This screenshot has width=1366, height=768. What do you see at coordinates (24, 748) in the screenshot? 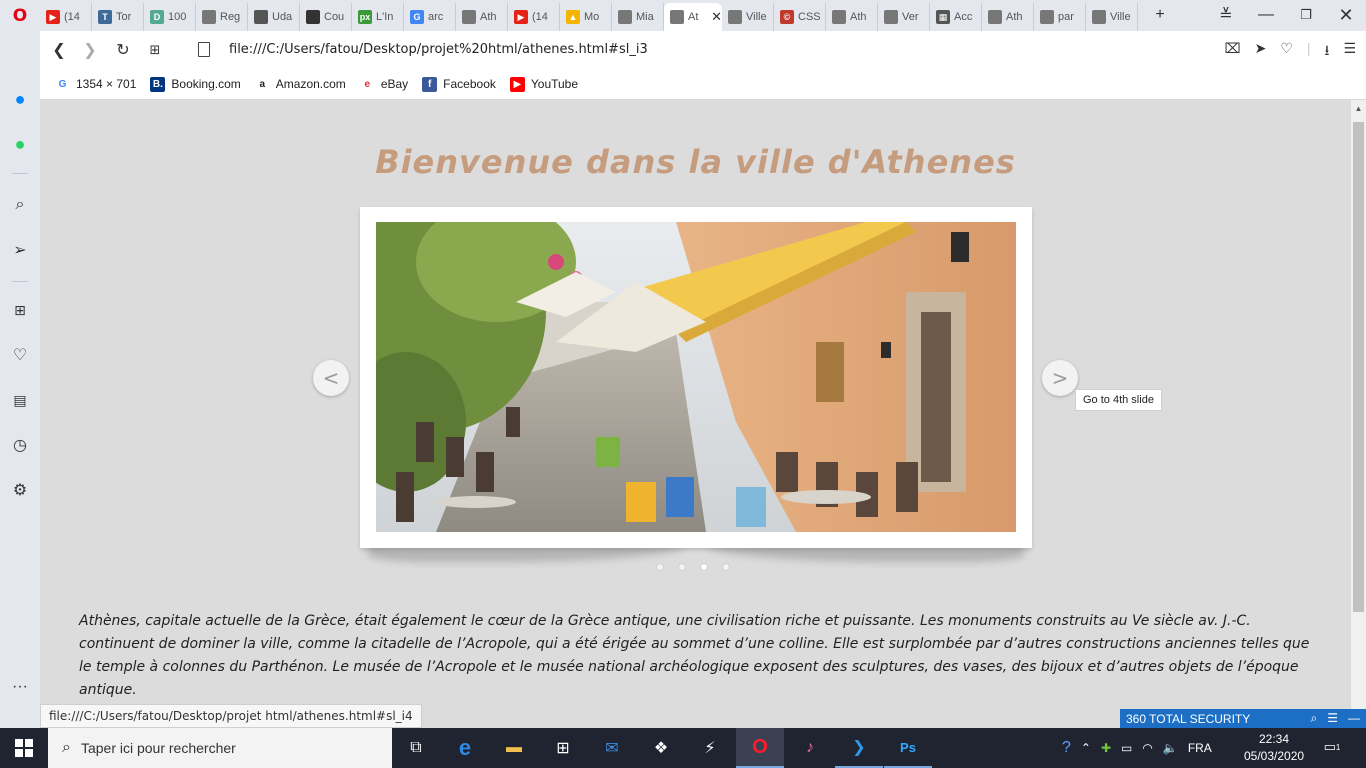
I see `start-button` at bounding box center [24, 748].